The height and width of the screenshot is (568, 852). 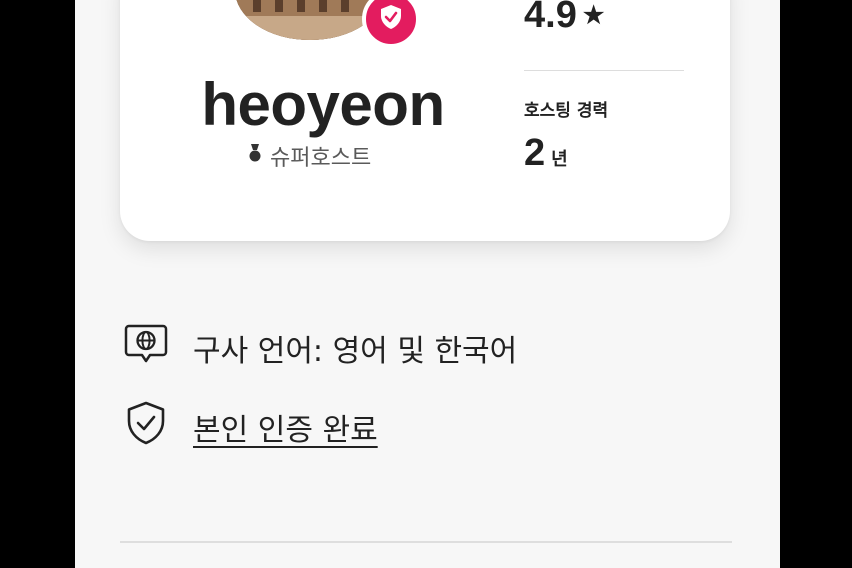 What do you see at coordinates (285, 427) in the screenshot?
I see `identity-verified-link: 본인 인증 완료` at bounding box center [285, 427].